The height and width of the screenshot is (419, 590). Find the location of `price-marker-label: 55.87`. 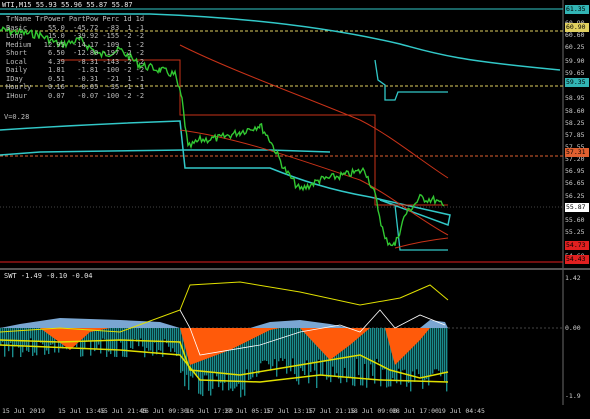

price-marker-label: 55.87 is located at coordinates (577, 207).